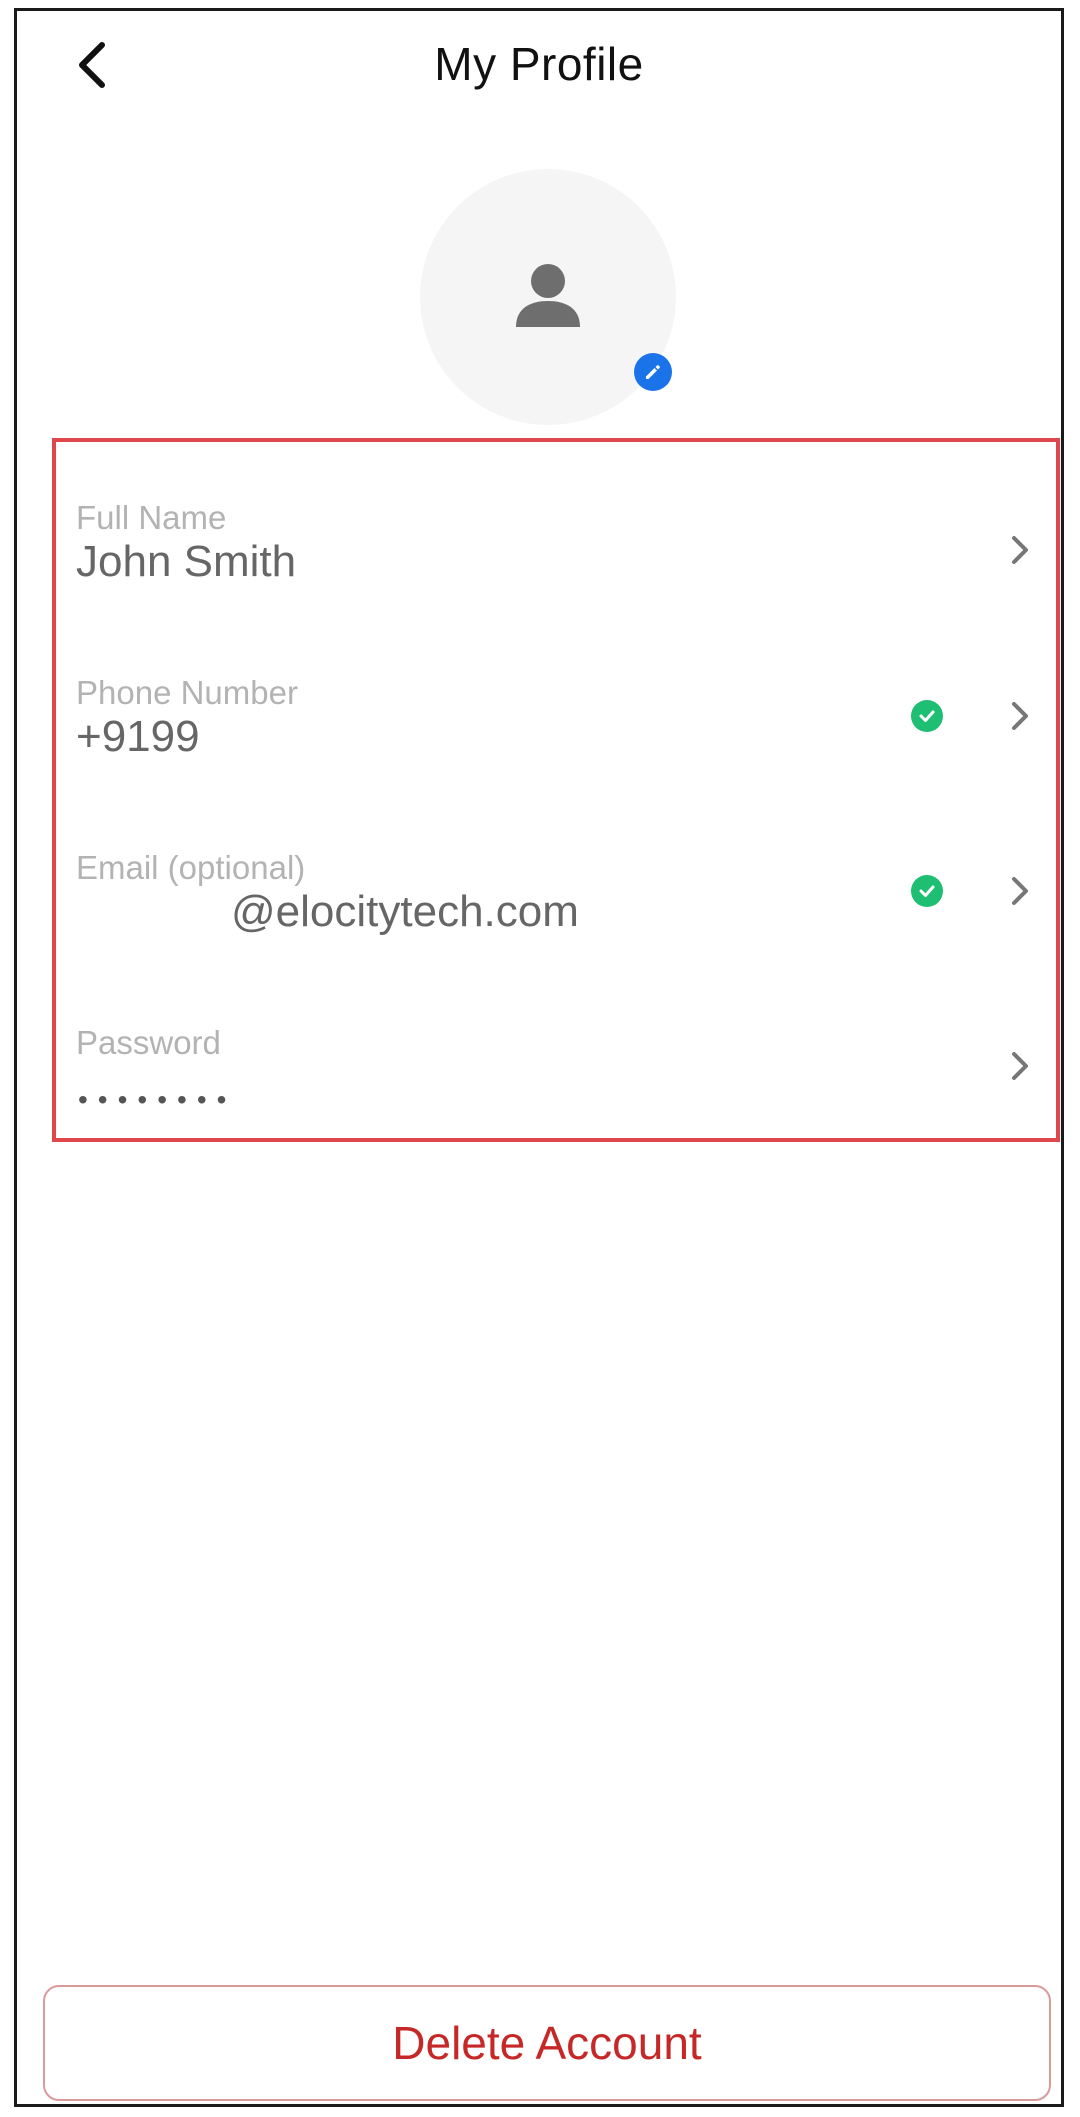  I want to click on avatar, so click(548, 297).